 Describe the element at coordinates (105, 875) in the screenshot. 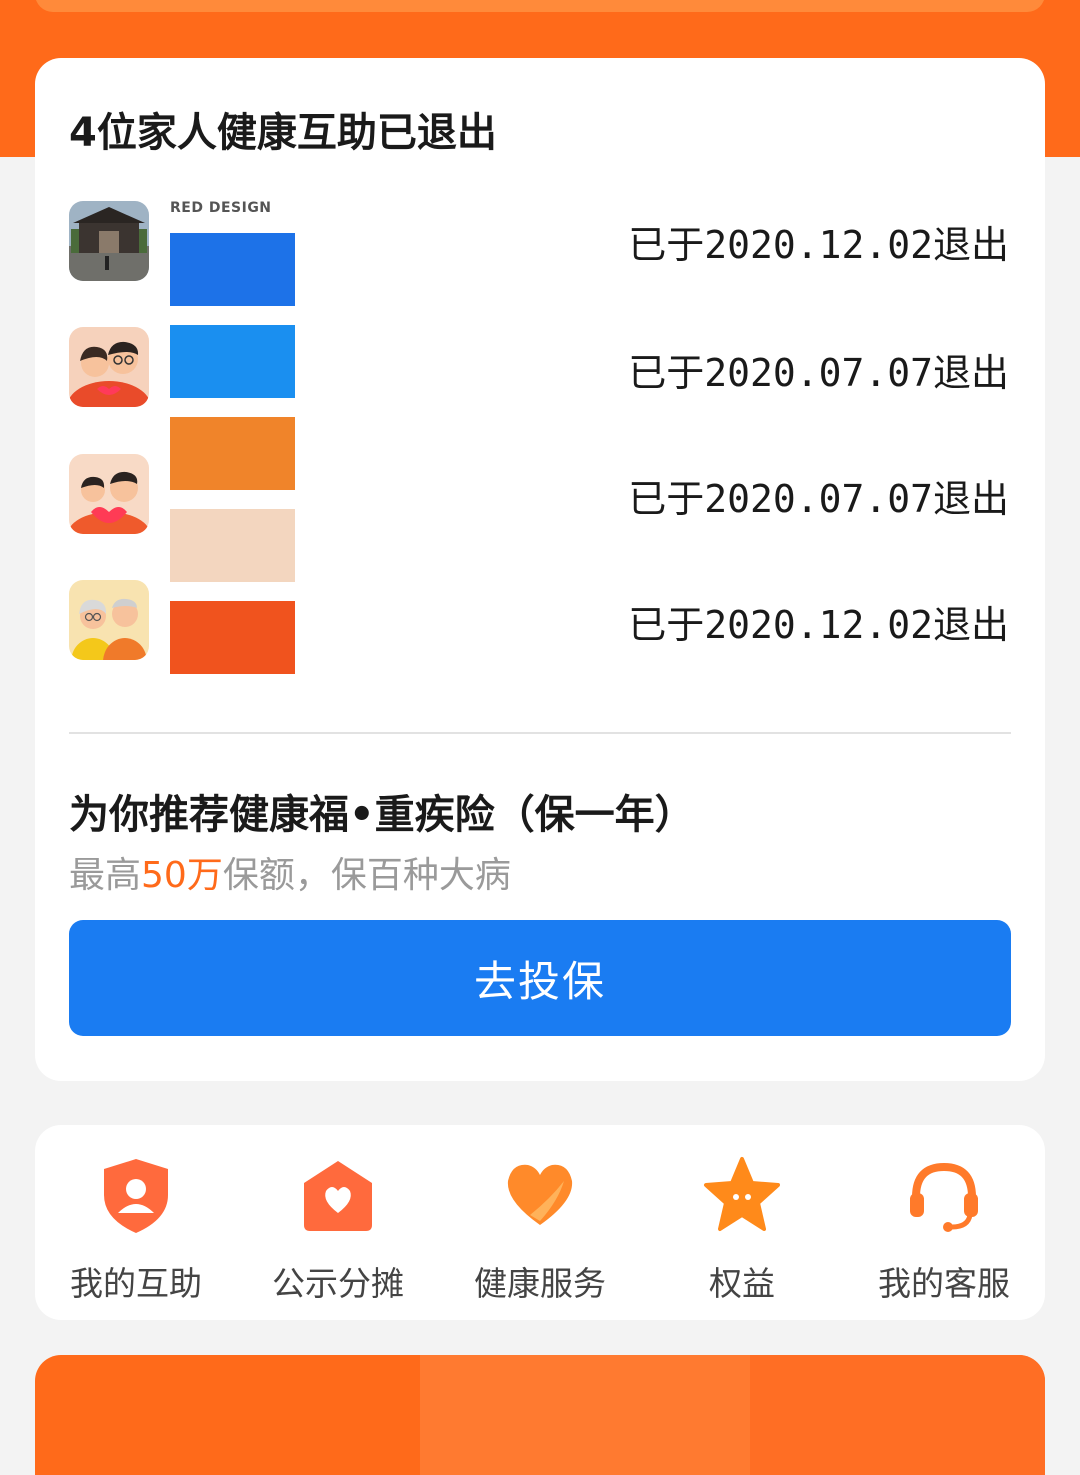

I see `subtitle-prefix: 最高` at that location.